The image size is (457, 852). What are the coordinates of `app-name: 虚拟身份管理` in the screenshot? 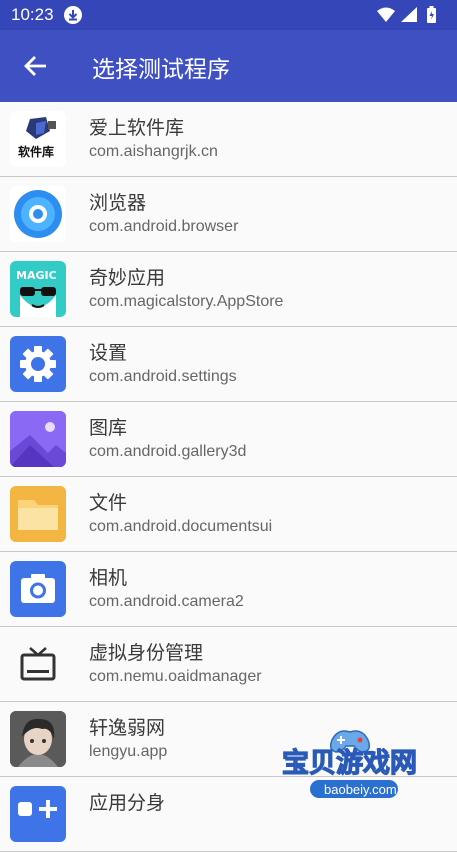 It's located at (146, 653).